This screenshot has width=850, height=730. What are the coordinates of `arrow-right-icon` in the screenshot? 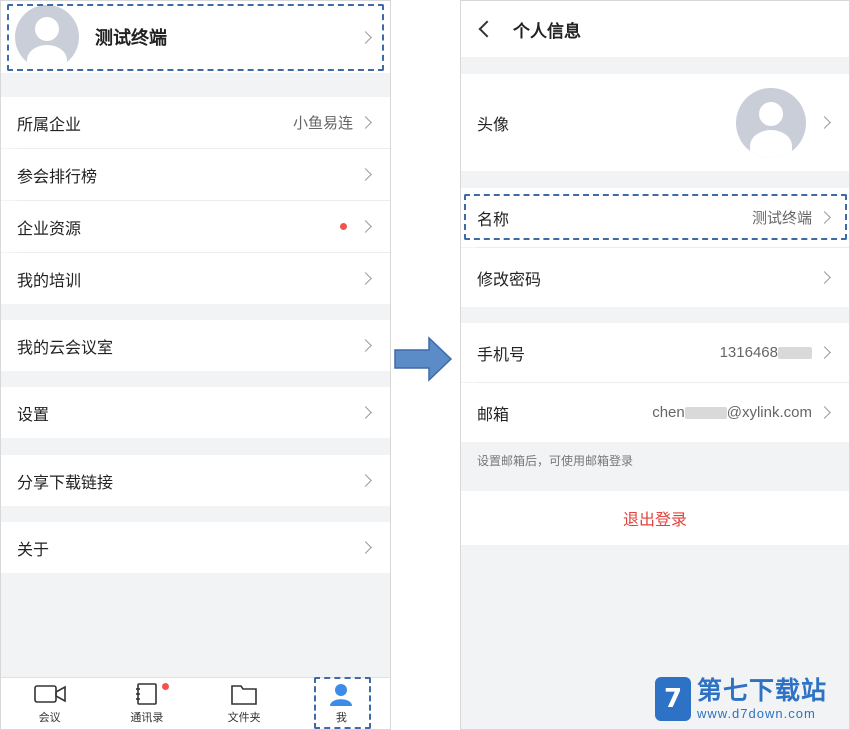 It's located at (424, 361).